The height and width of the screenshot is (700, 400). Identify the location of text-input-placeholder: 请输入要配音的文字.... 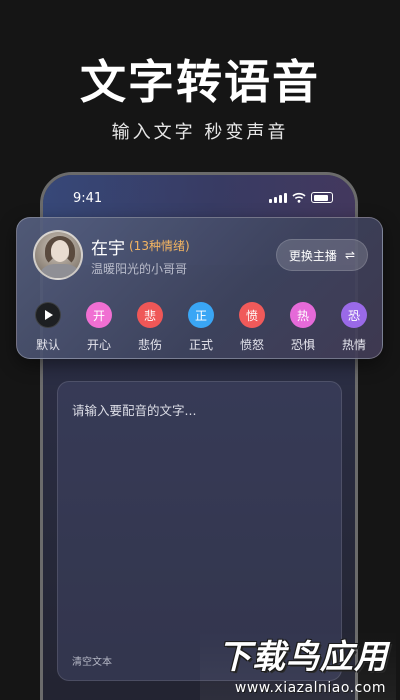
(134, 410).